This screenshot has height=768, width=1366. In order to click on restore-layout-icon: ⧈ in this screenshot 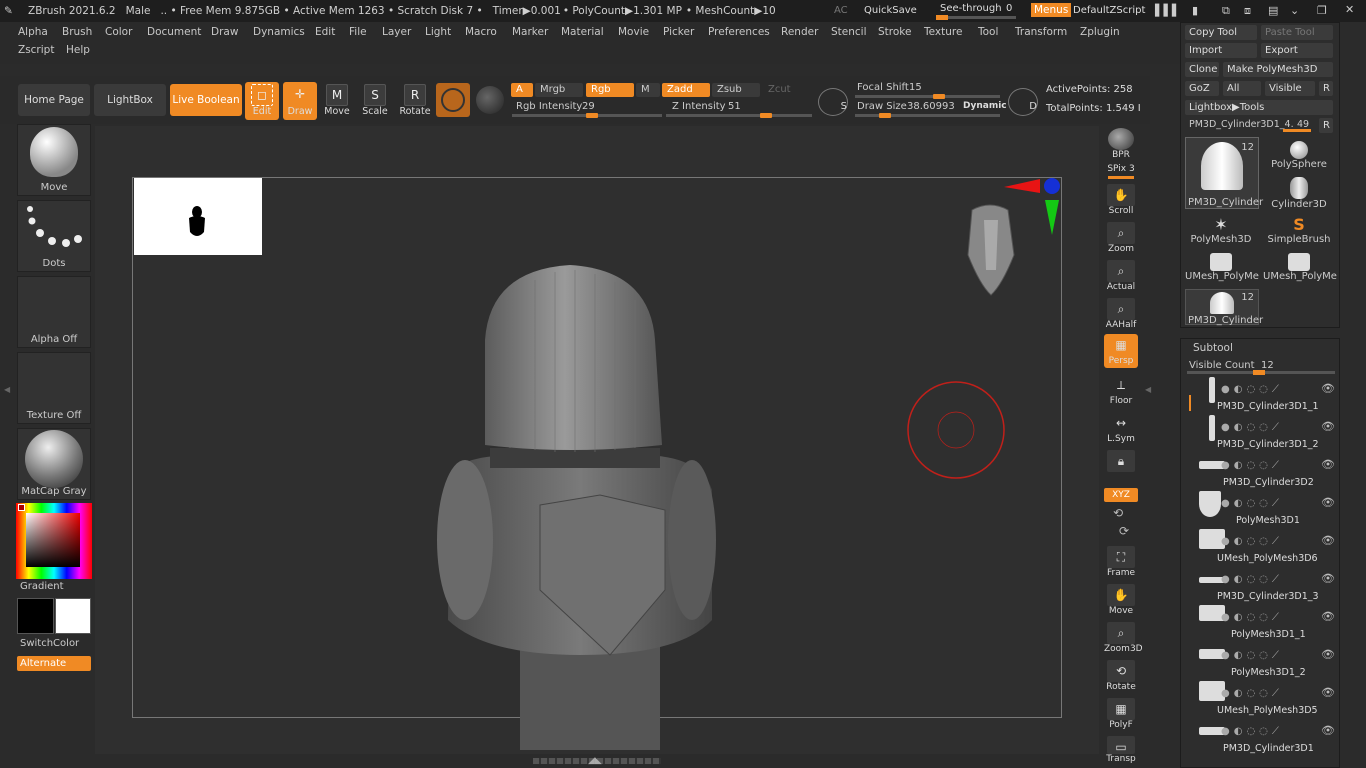, I will do `click(1247, 11)`.